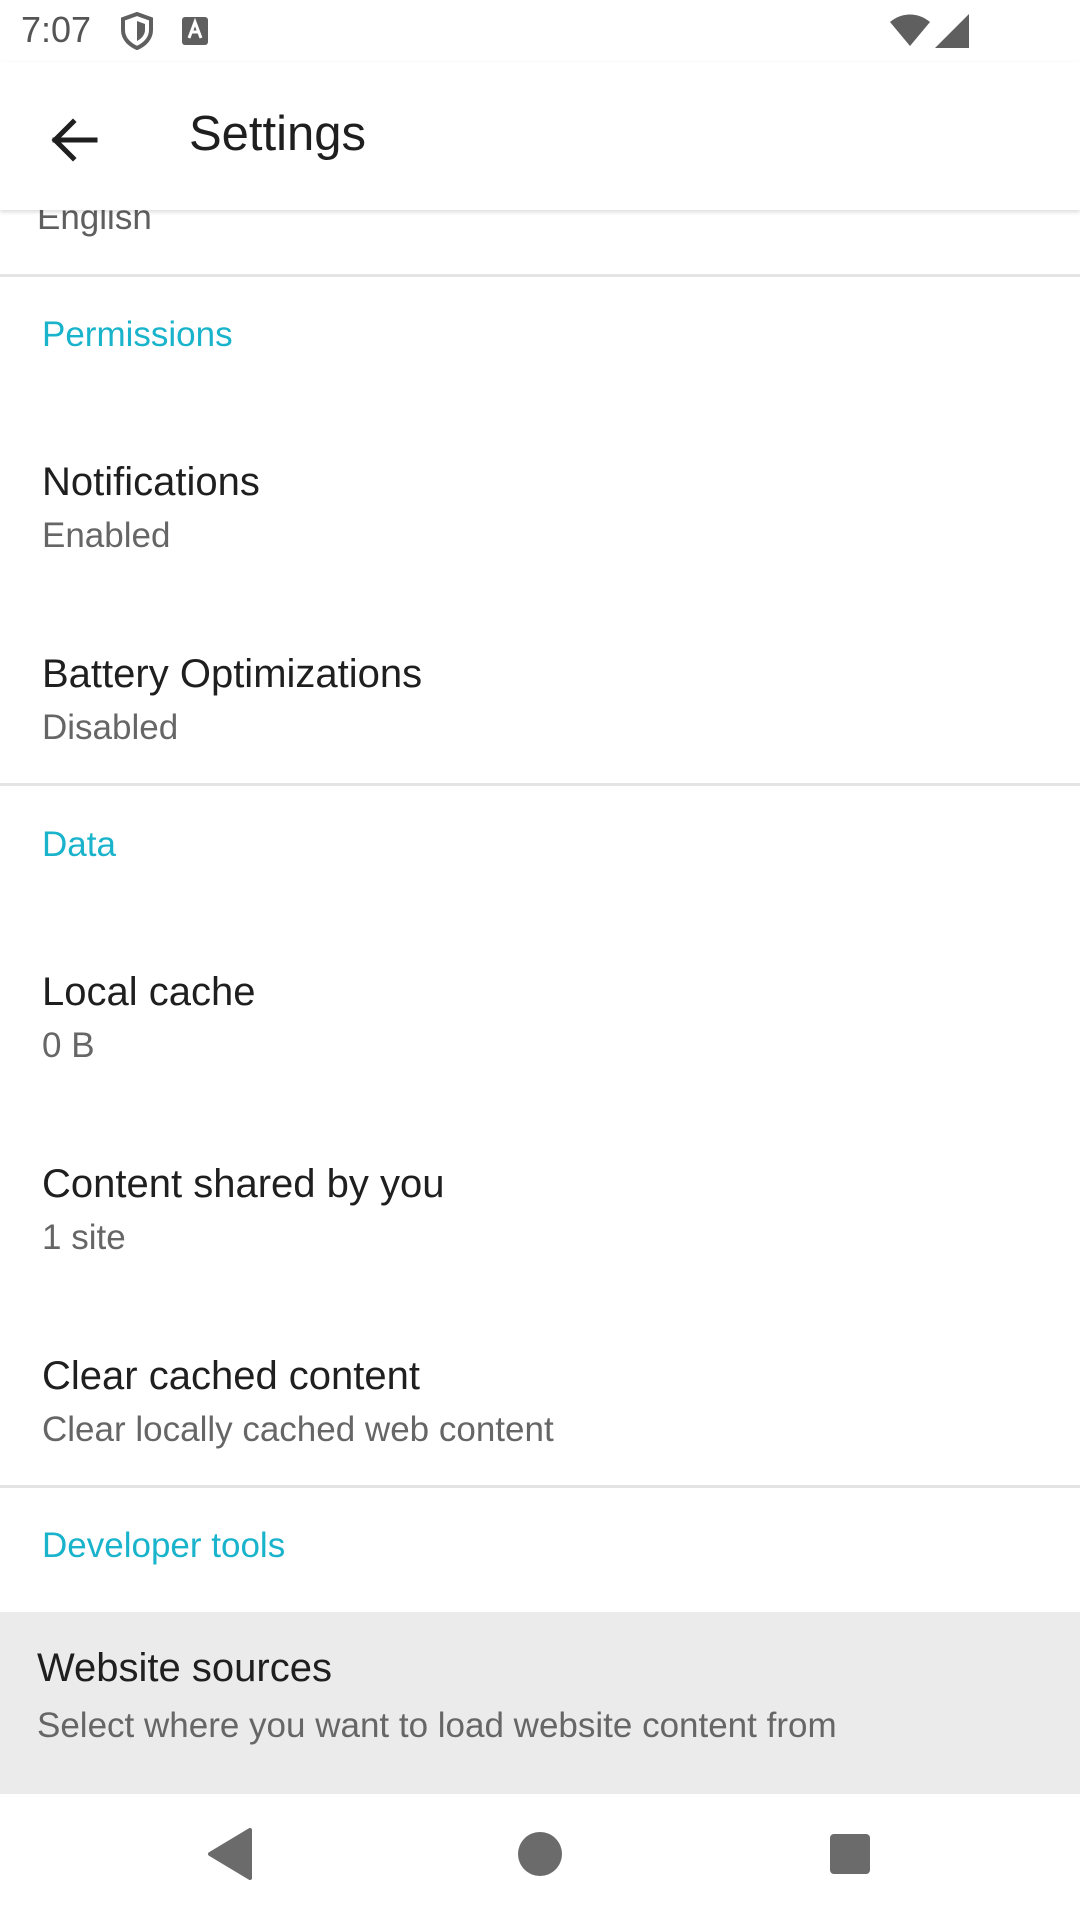  Describe the element at coordinates (298, 1429) in the screenshot. I see `pref-summary: Clear locally cached web content` at that location.